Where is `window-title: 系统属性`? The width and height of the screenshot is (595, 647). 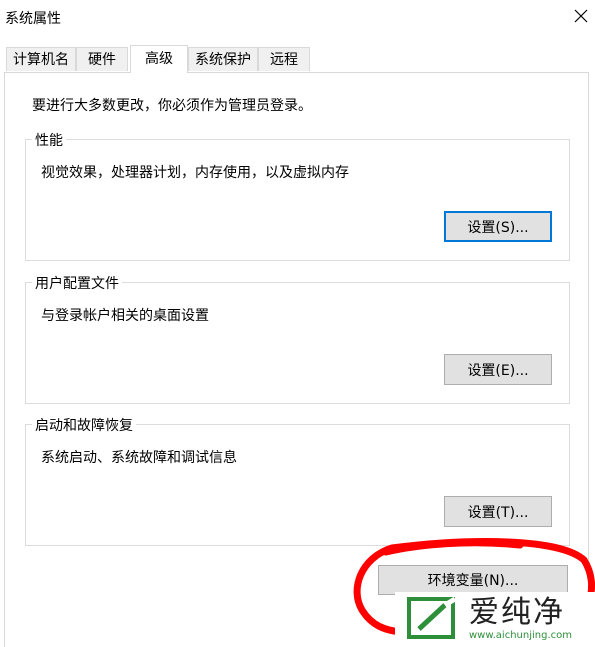
window-title: 系统属性 is located at coordinates (33, 19).